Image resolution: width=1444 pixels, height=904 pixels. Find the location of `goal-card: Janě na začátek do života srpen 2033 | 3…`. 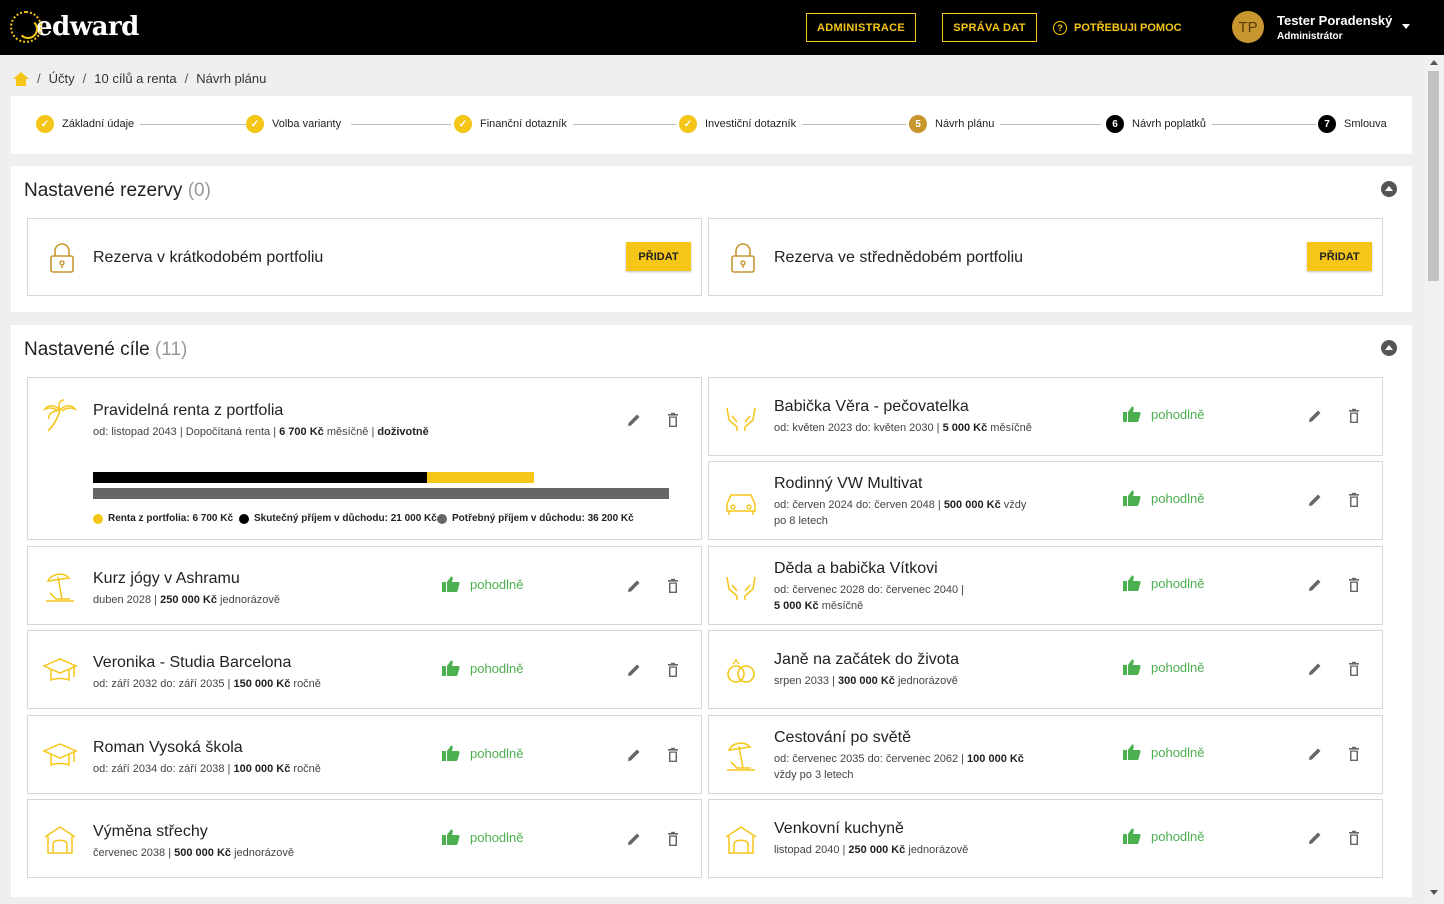

goal-card: Janě na začátek do života srpen 2033 | 3… is located at coordinates (1045, 669).